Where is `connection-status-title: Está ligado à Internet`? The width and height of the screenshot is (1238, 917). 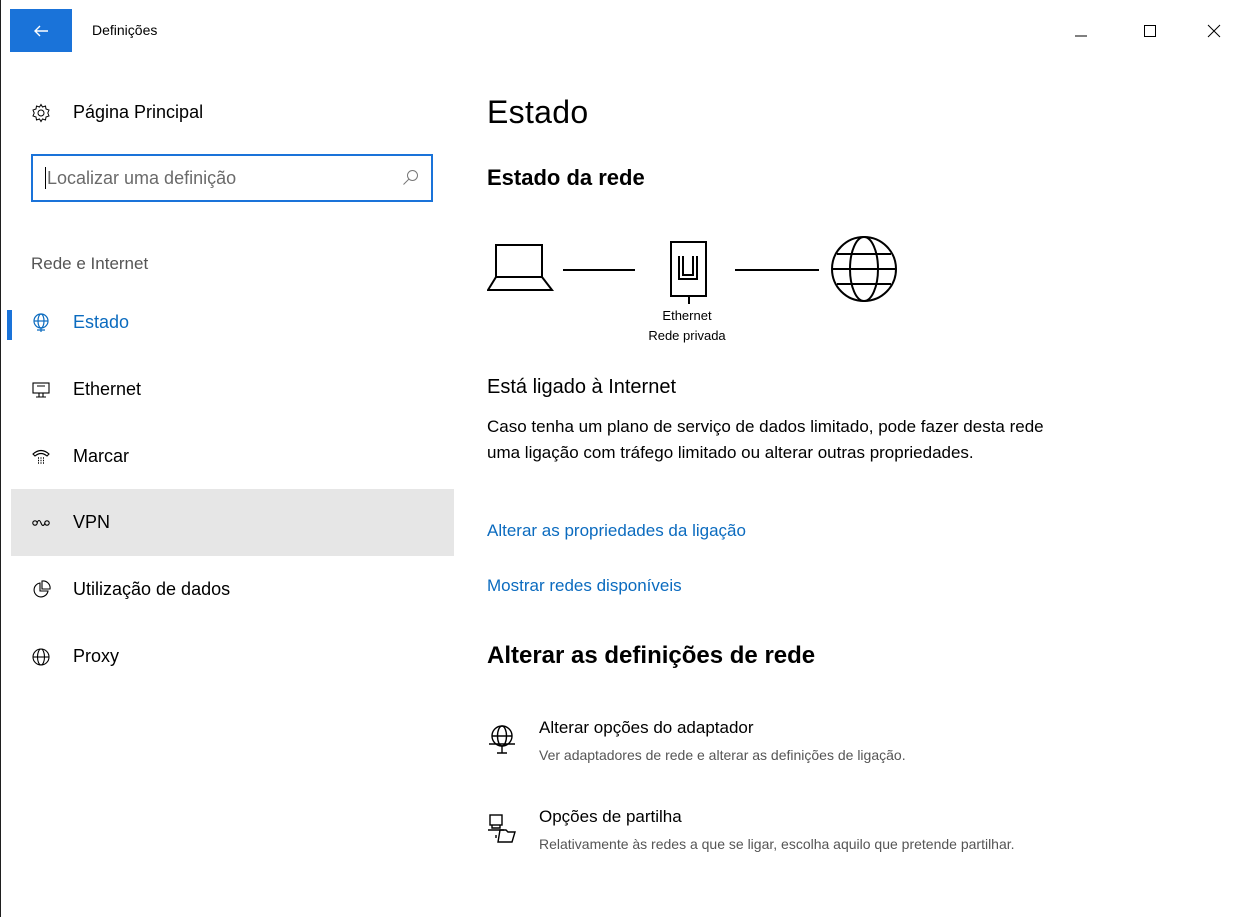 connection-status-title: Está ligado à Internet is located at coordinates (582, 387).